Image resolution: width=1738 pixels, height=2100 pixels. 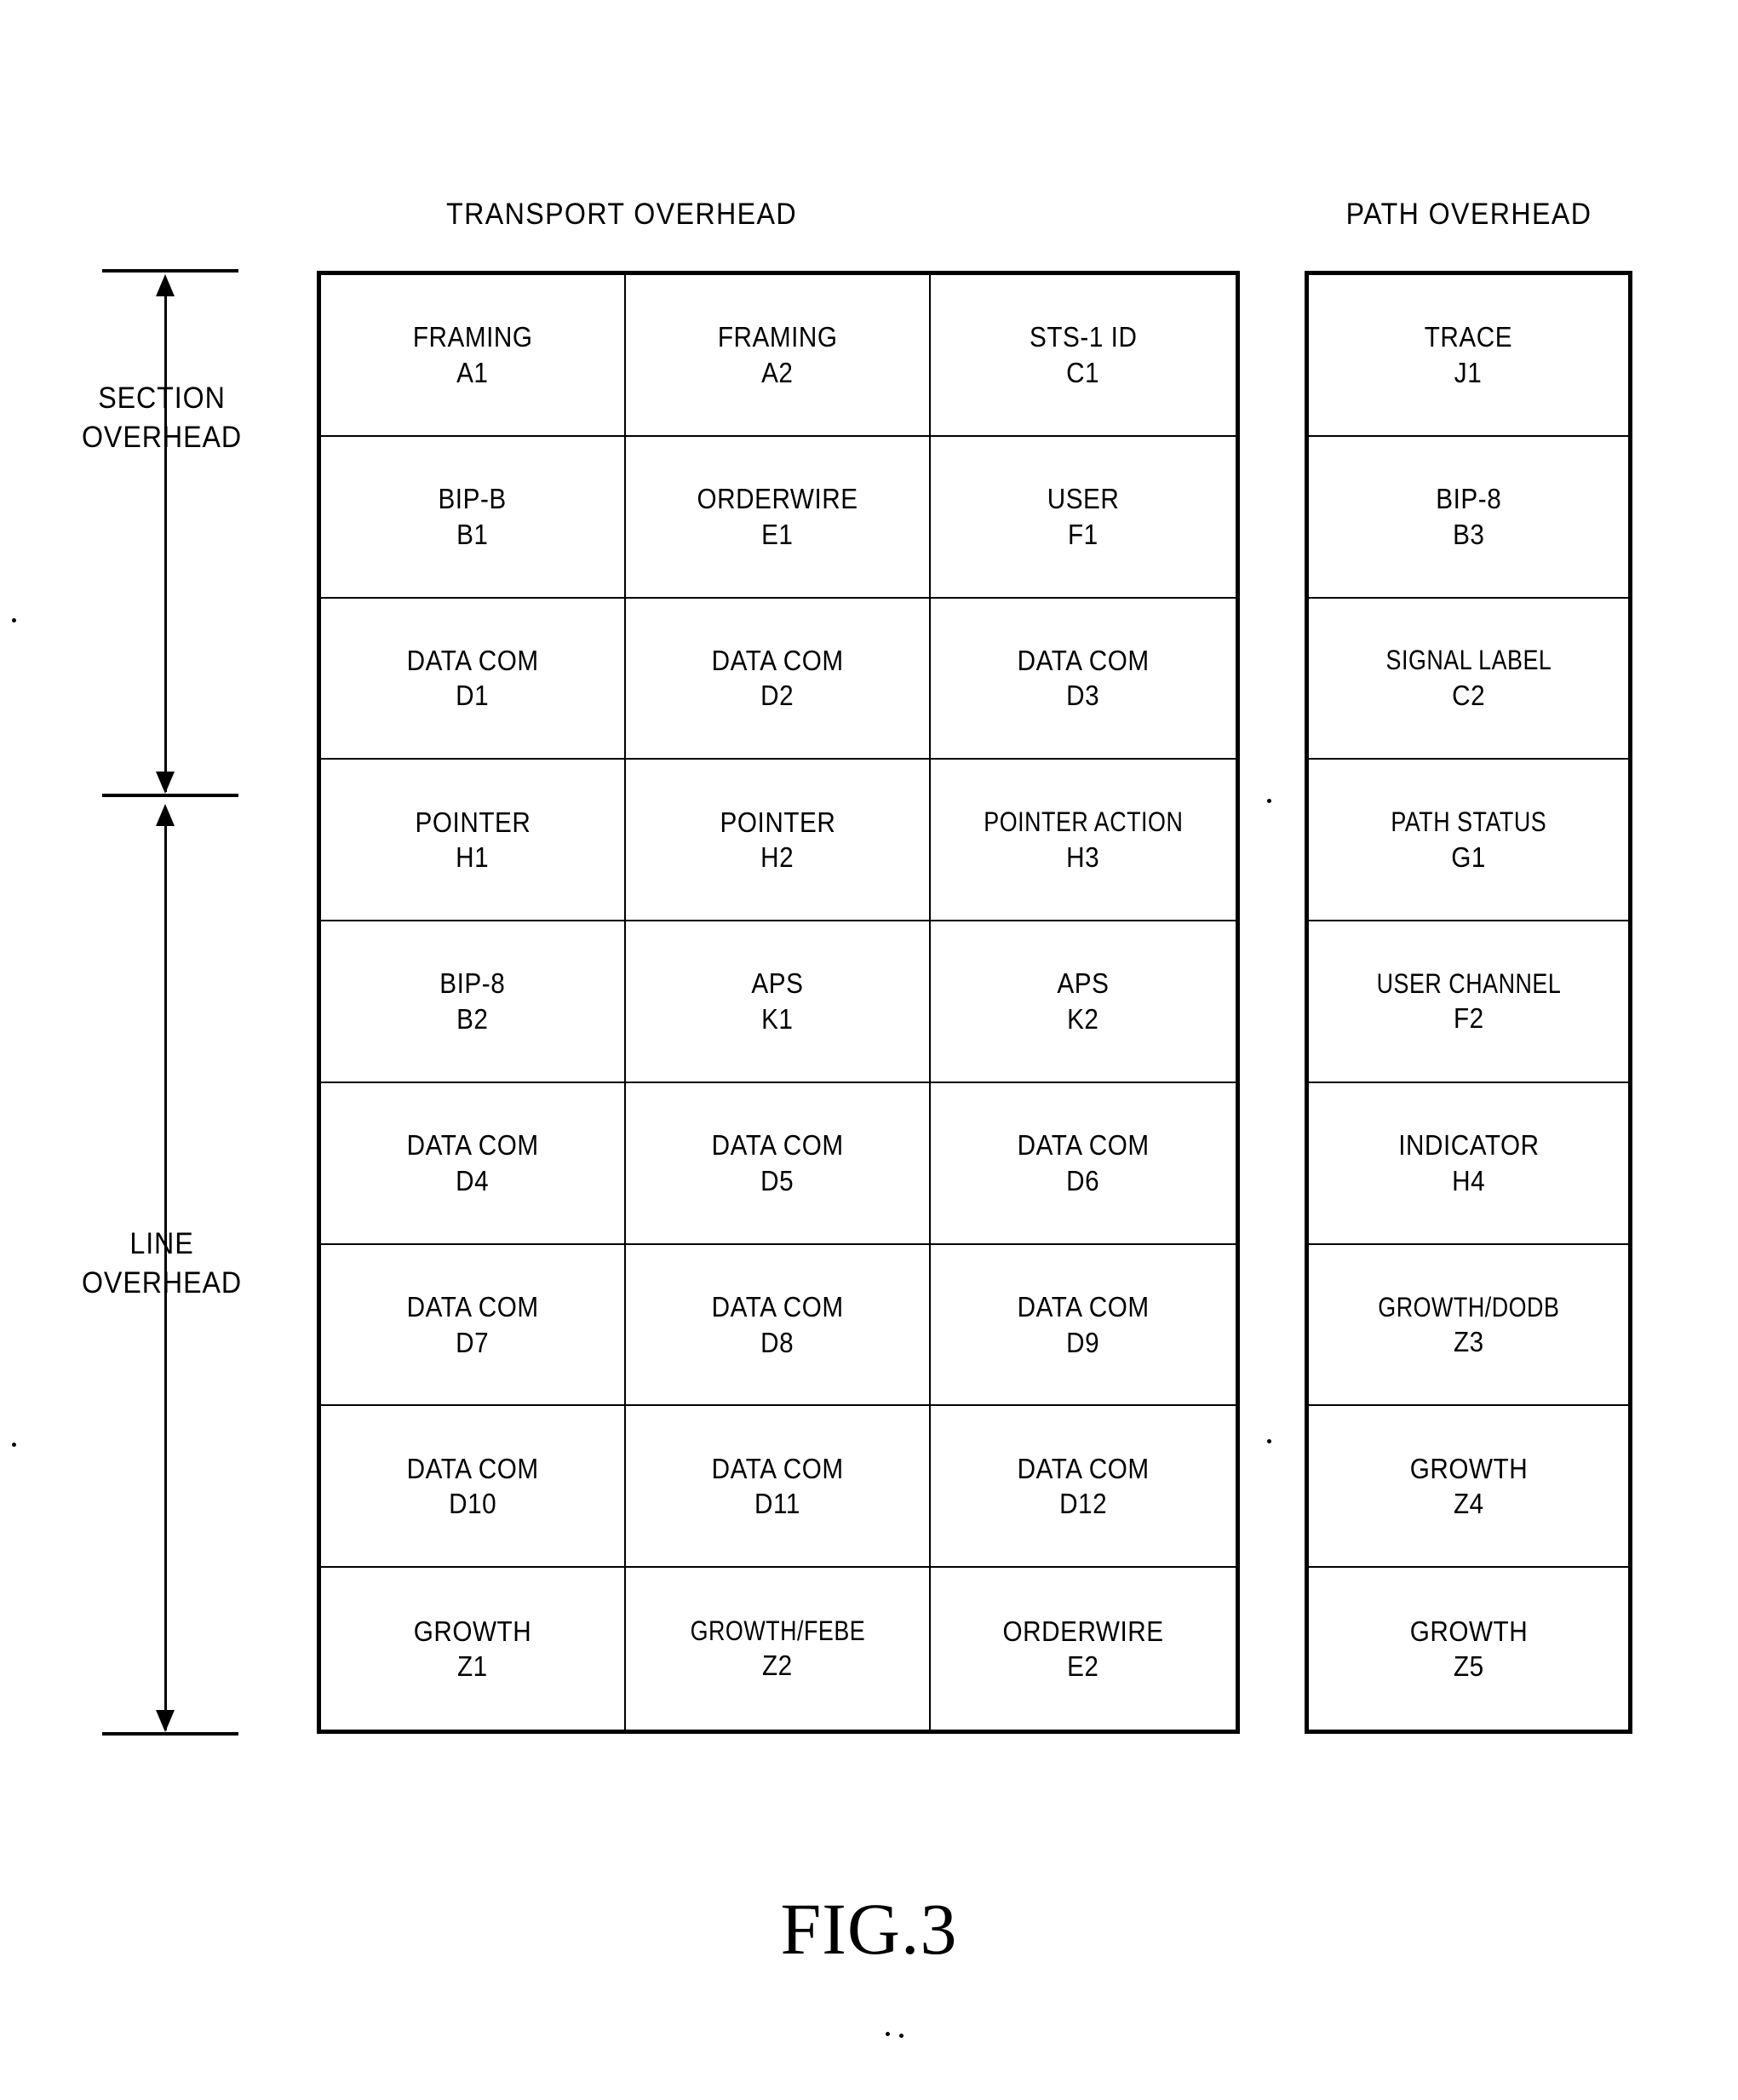 I want to click on path-cell-j1: TRACE J1, so click(x=1468, y=356).